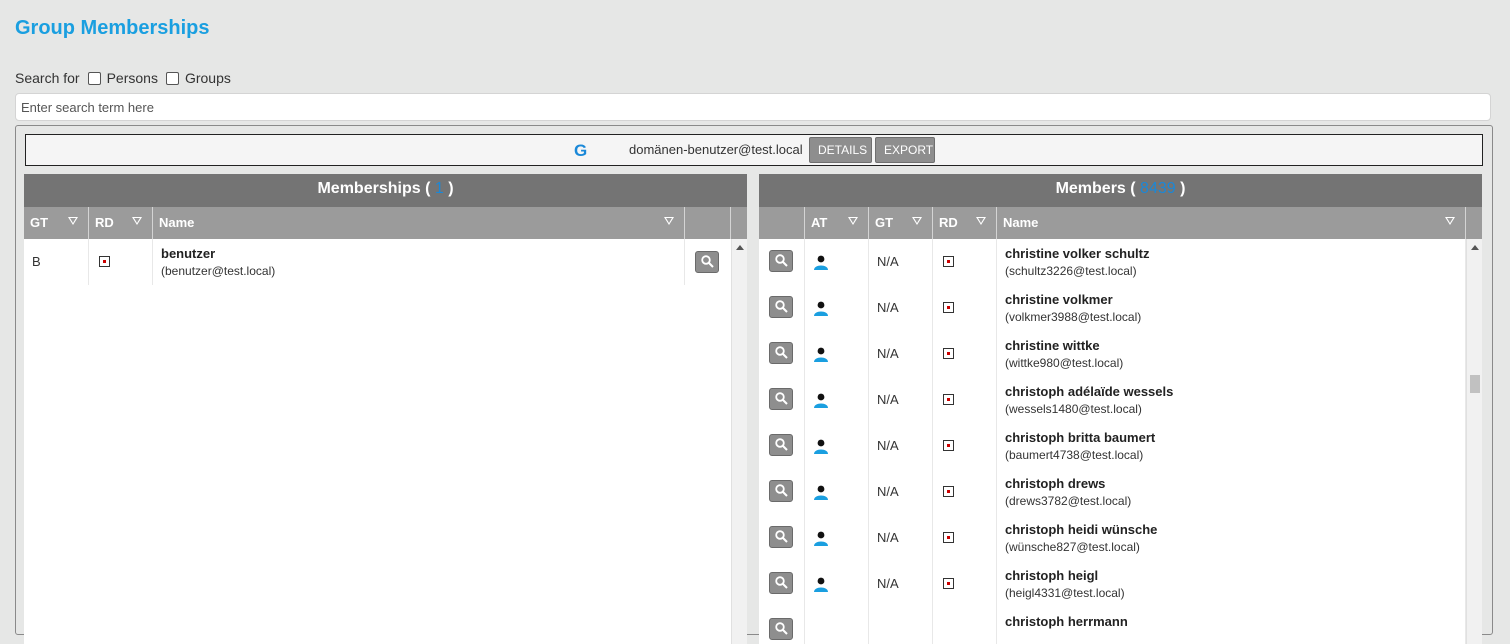  Describe the element at coordinates (188, 253) in the screenshot. I see `row-name-main: benutzer` at that location.